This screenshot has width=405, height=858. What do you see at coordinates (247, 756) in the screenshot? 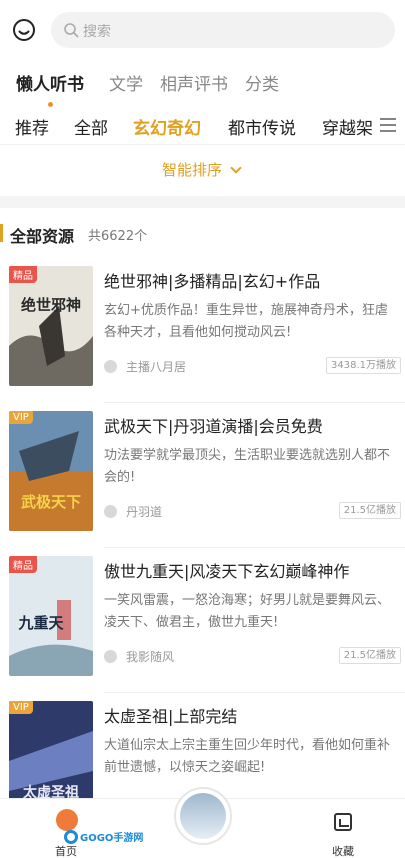
I see `book-description: 大道仙宗太上宗主重生回少年时代，看他如何重补前世遗憾，以惊天之姿崛起!` at bounding box center [247, 756].